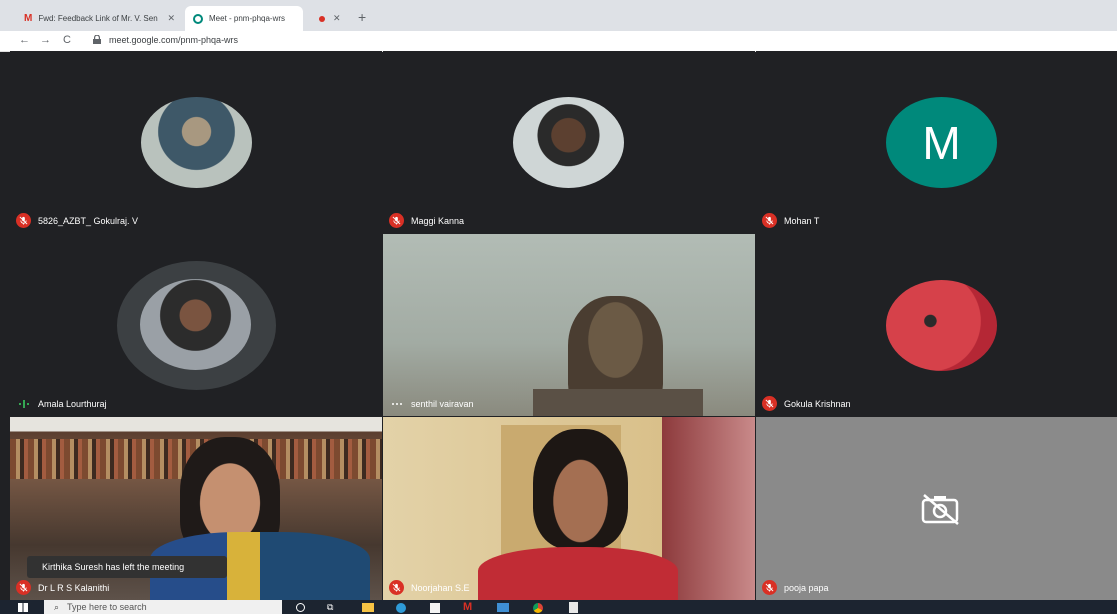 This screenshot has height=614, width=1117. Describe the element at coordinates (806, 587) in the screenshot. I see `participant-name: pooja papa` at that location.